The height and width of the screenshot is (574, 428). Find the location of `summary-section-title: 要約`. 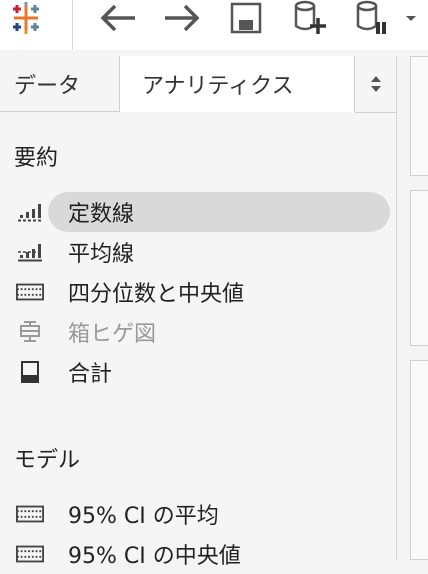

summary-section-title: 要約 is located at coordinates (36, 158).